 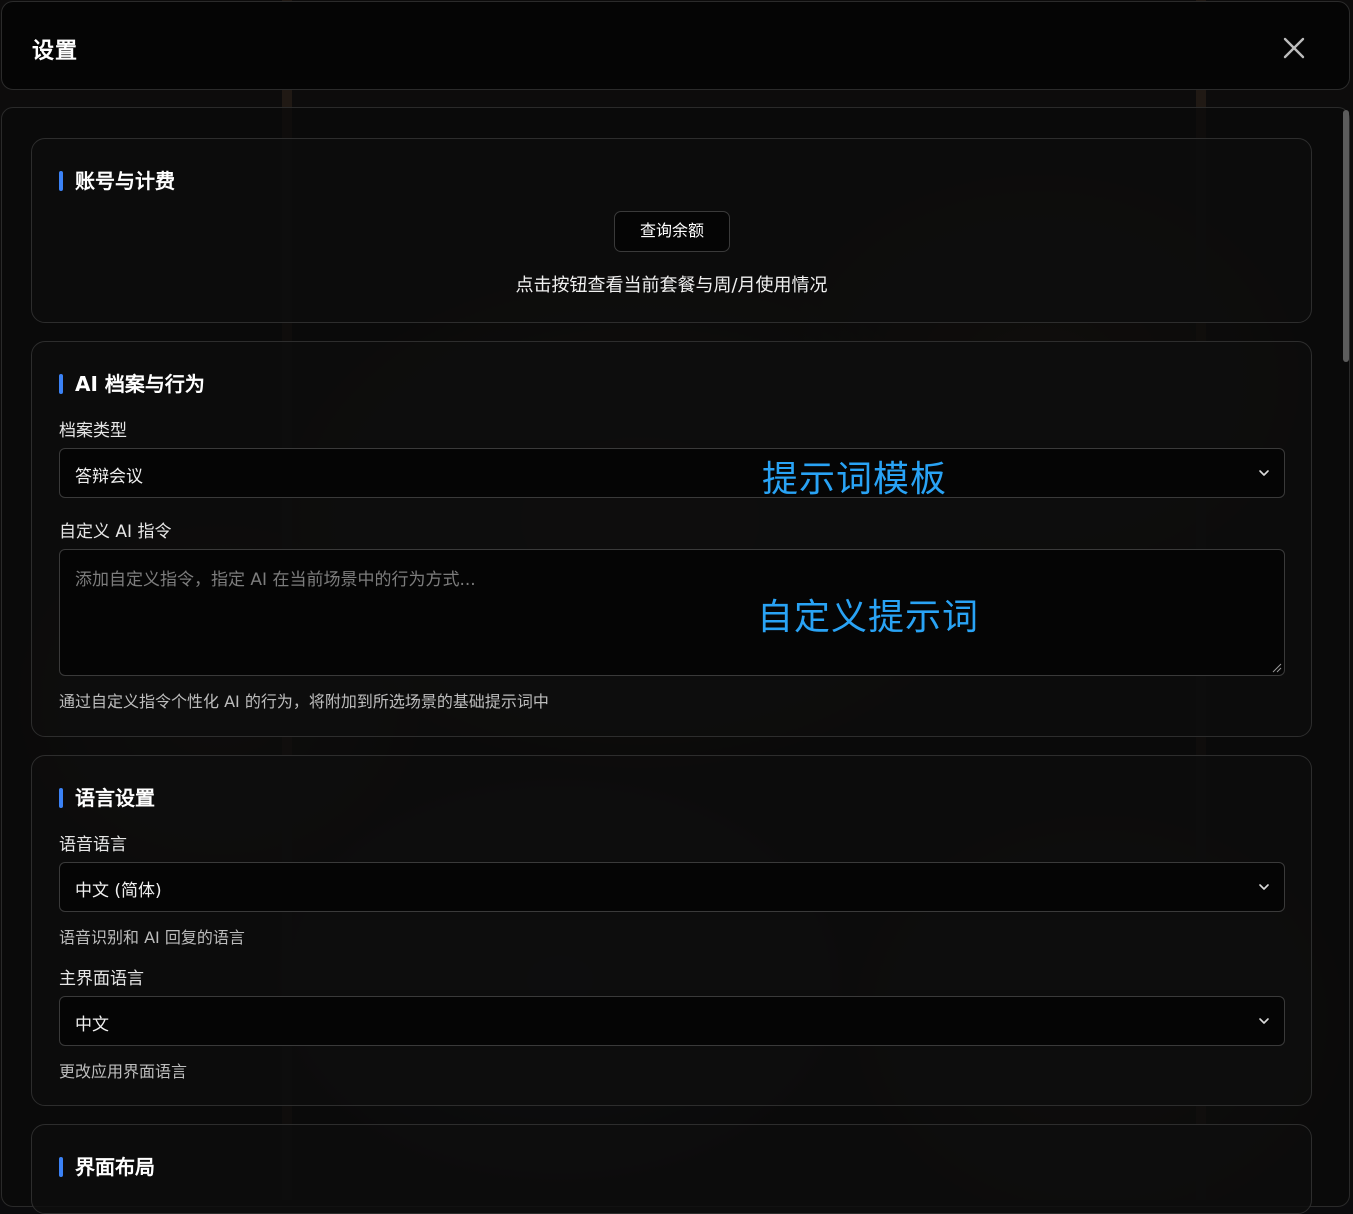 I want to click on profile-type-value: 答辩会议, so click(x=109, y=477).